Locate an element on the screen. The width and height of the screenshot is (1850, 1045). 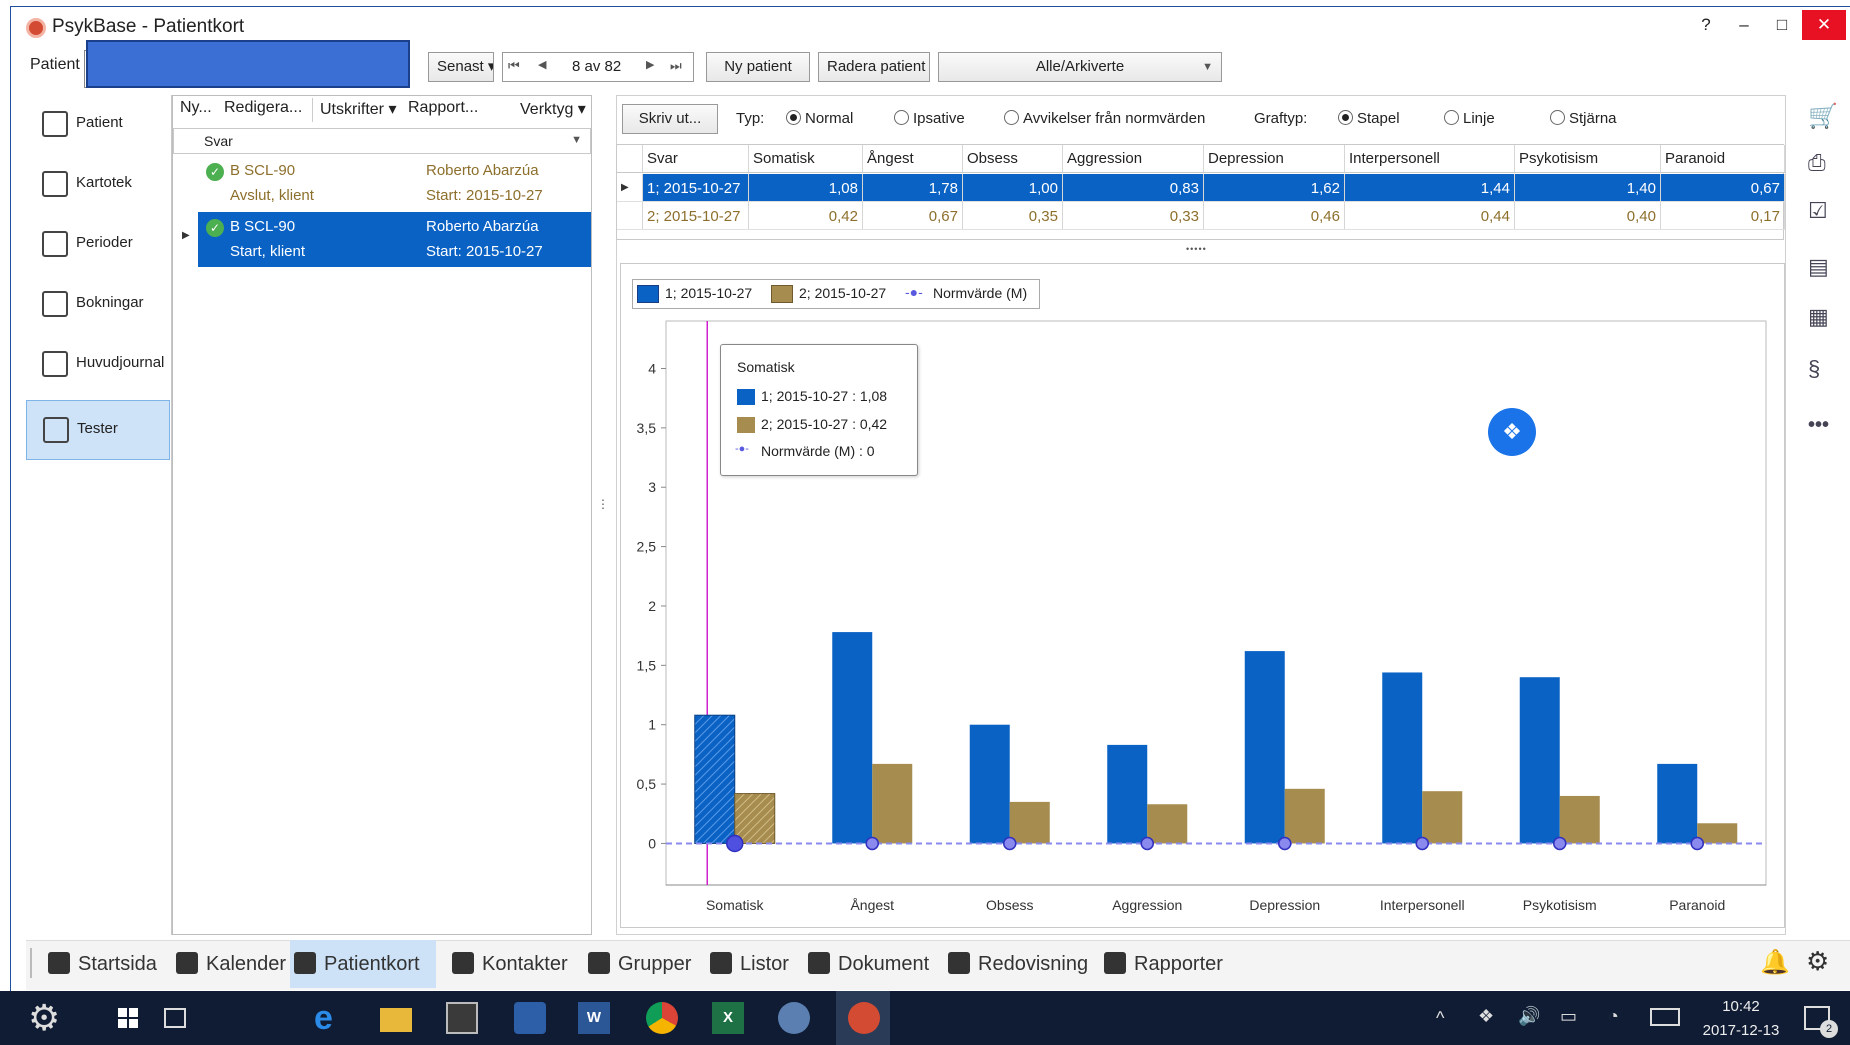
bottom-nav-listor: Listor is located at coordinates (750, 964).